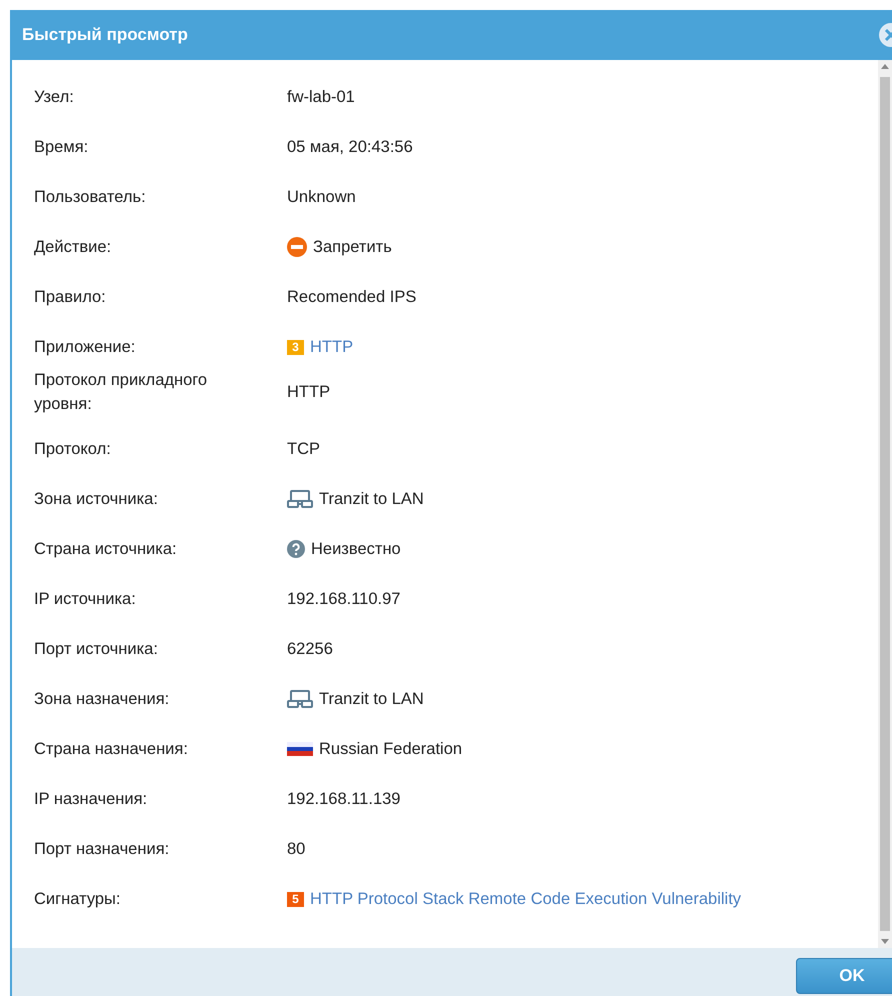 The height and width of the screenshot is (996, 892). What do you see at coordinates (332, 347) in the screenshot?
I see `field-link: HTTP` at bounding box center [332, 347].